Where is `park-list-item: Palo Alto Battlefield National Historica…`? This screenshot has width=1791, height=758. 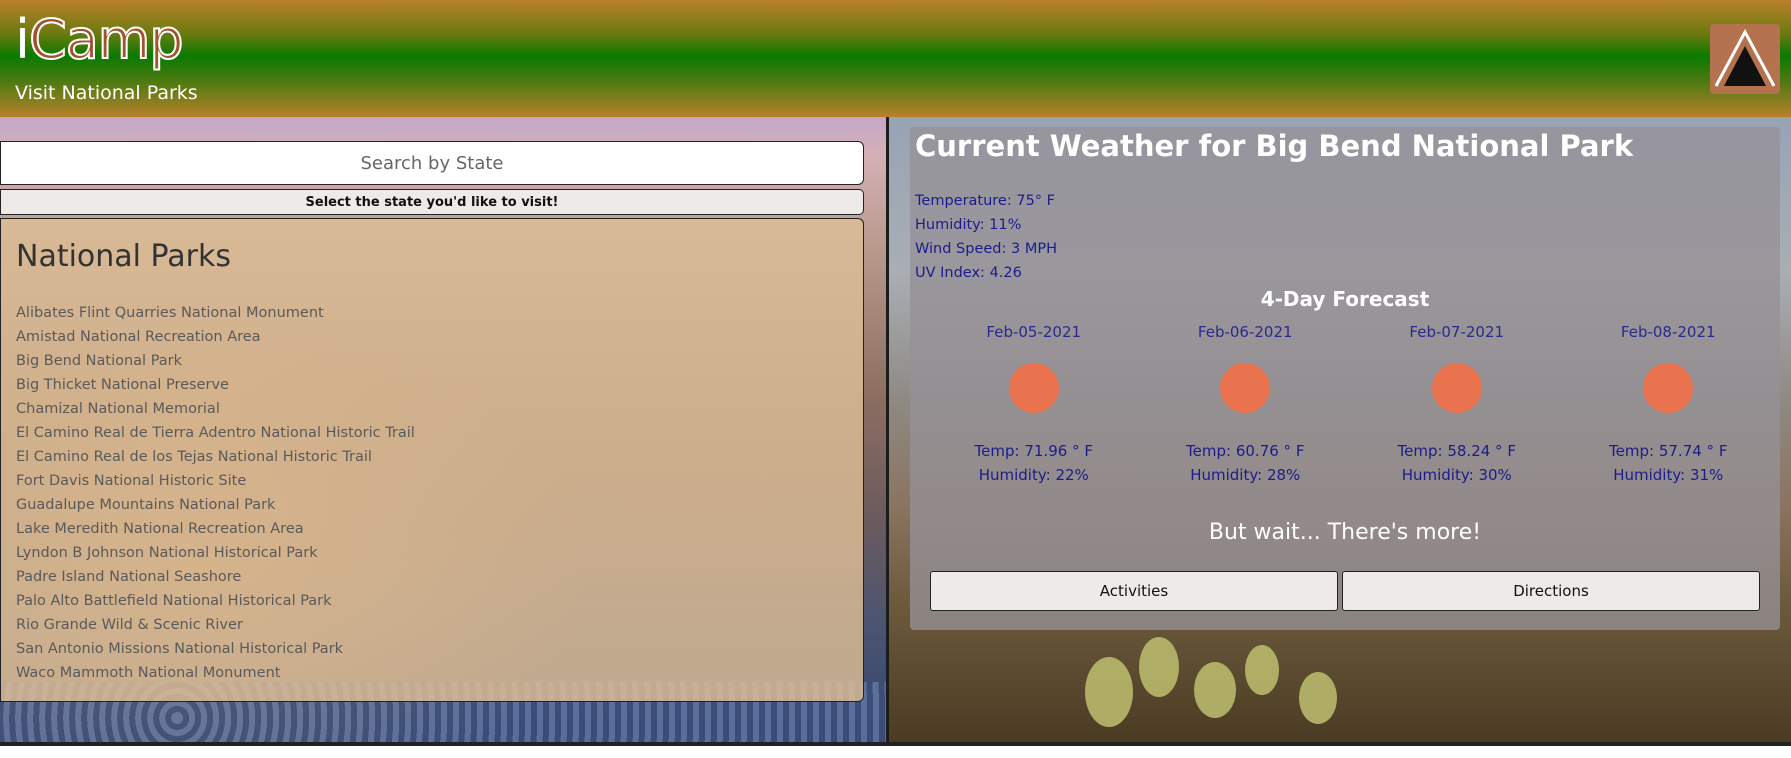 park-list-item: Palo Alto Battlefield National Historica… is located at coordinates (215, 601).